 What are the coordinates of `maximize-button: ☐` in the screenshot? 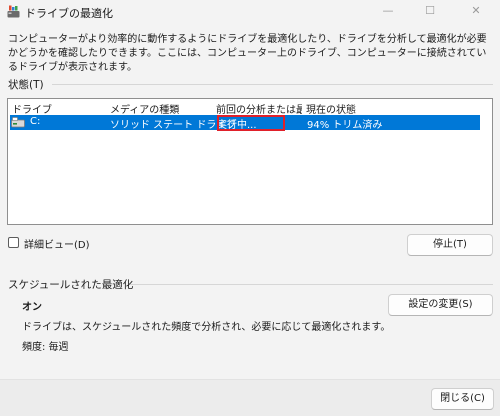 It's located at (430, 12).